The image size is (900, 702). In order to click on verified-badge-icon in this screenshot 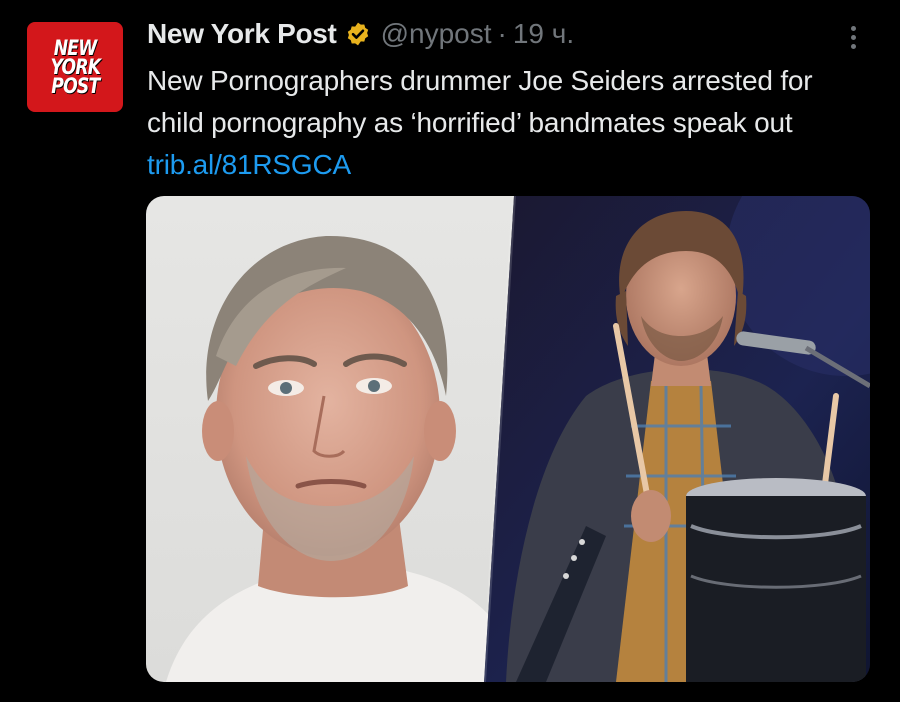, I will do `click(358, 34)`.